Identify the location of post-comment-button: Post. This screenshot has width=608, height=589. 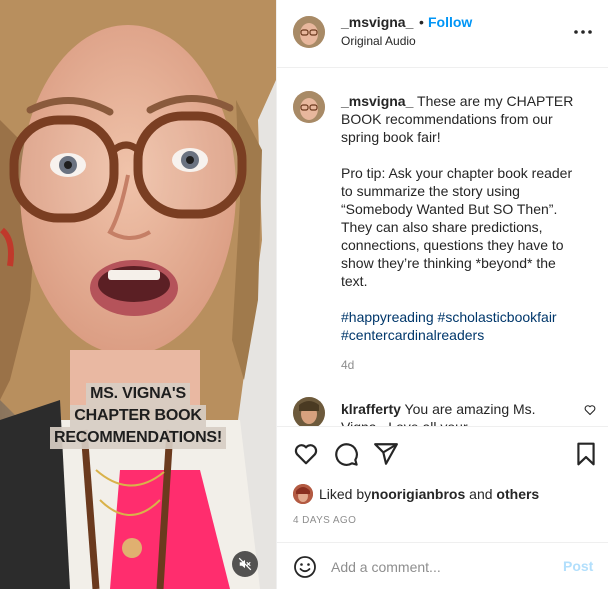
(578, 566).